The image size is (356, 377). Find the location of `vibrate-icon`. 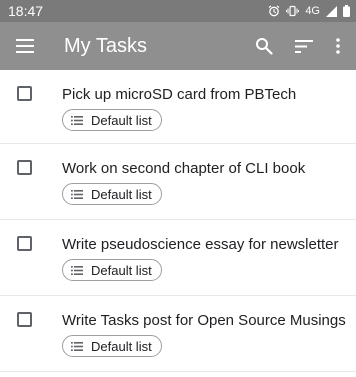

vibrate-icon is located at coordinates (293, 11).